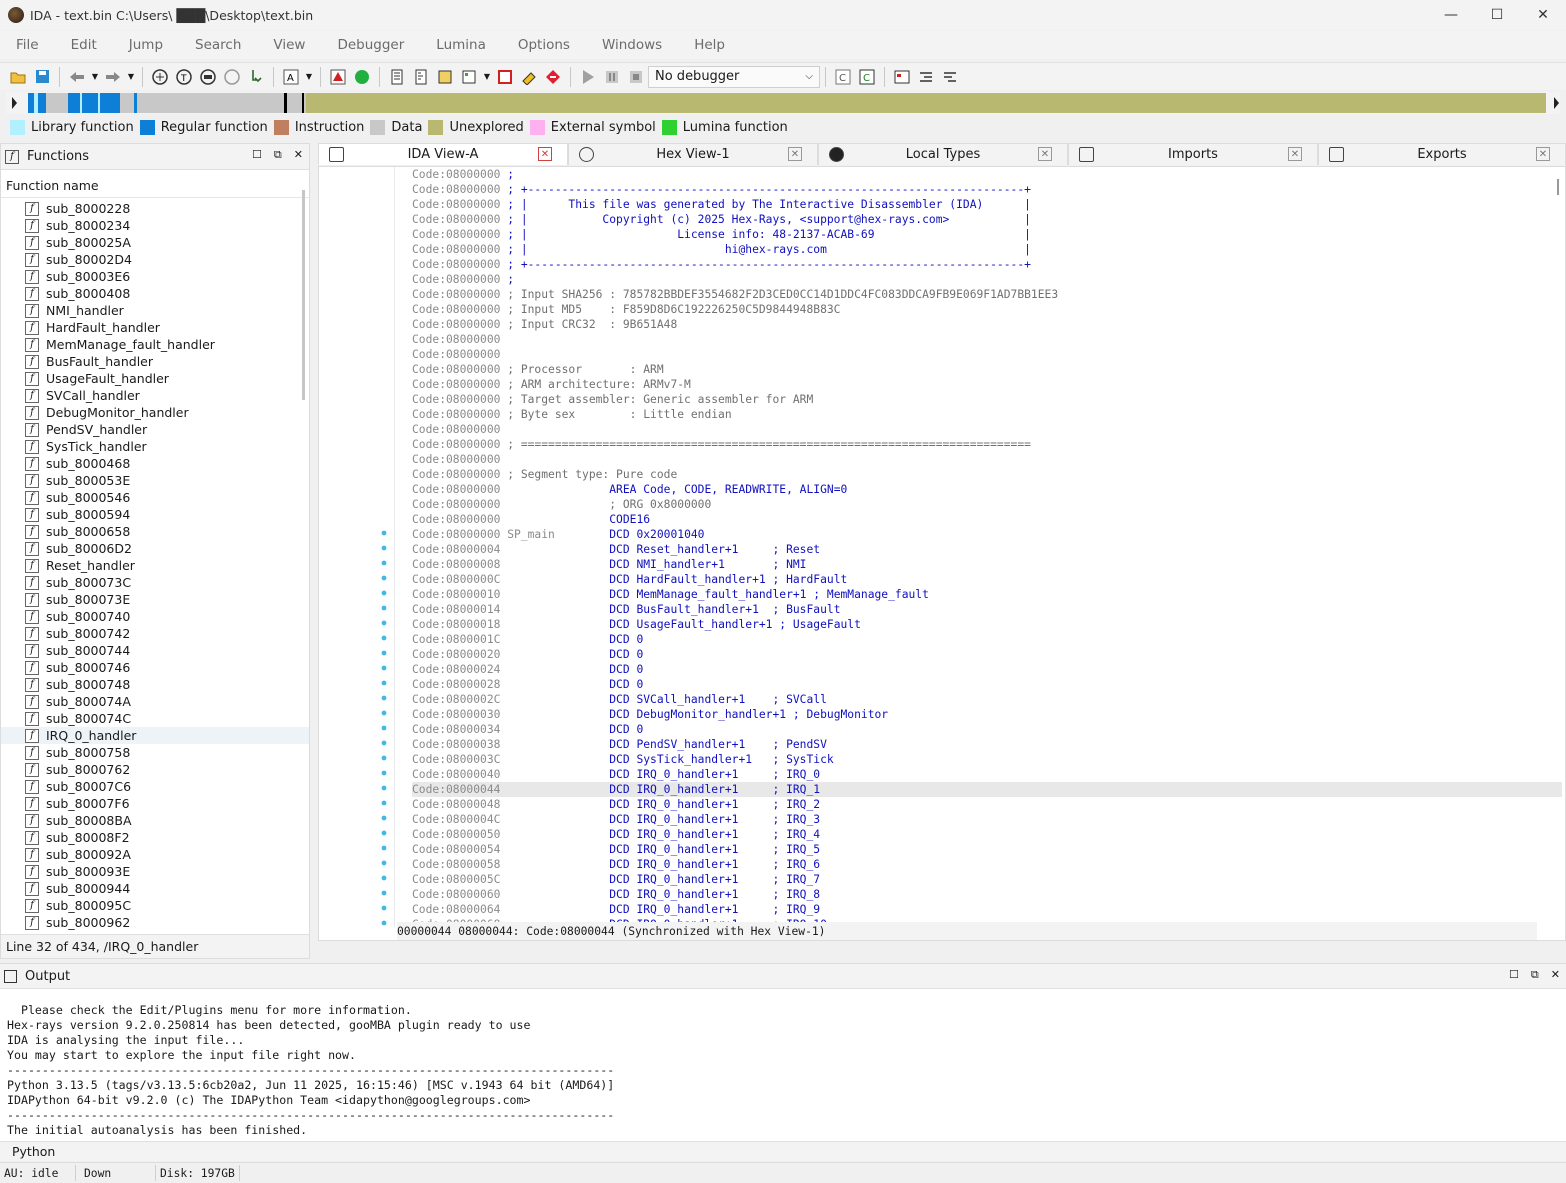 The image size is (1566, 1183). Describe the element at coordinates (469, 77) in the screenshot. I see `enum-icon` at that location.